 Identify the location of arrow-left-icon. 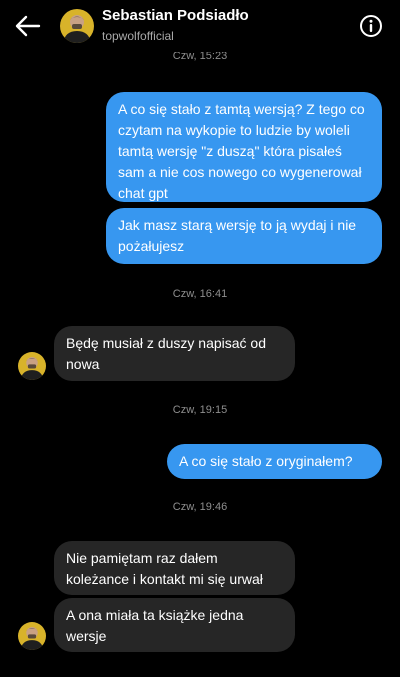
(28, 26).